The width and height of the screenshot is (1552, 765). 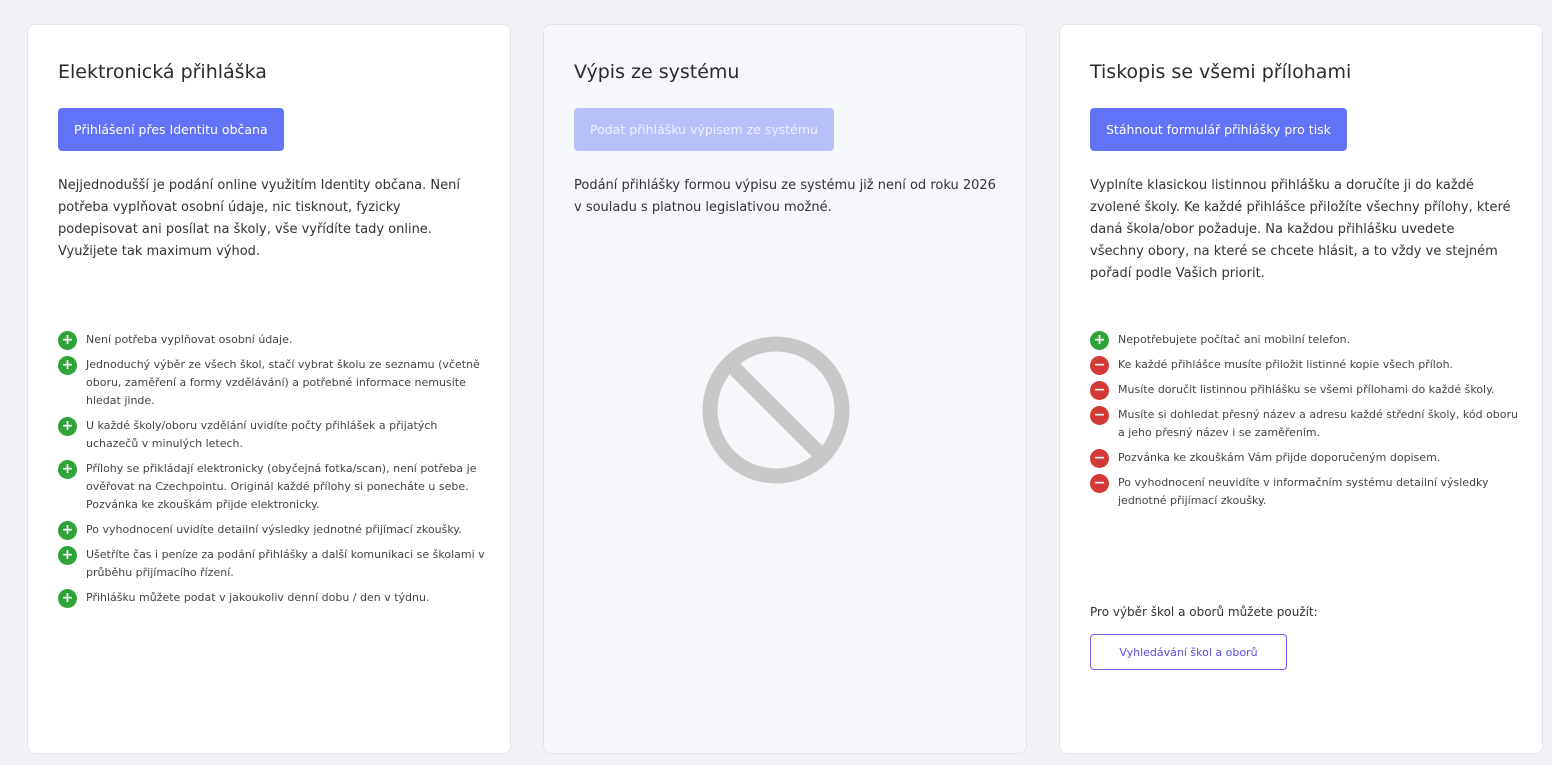 I want to click on card-title: Výpis ze systému, so click(x=657, y=72).